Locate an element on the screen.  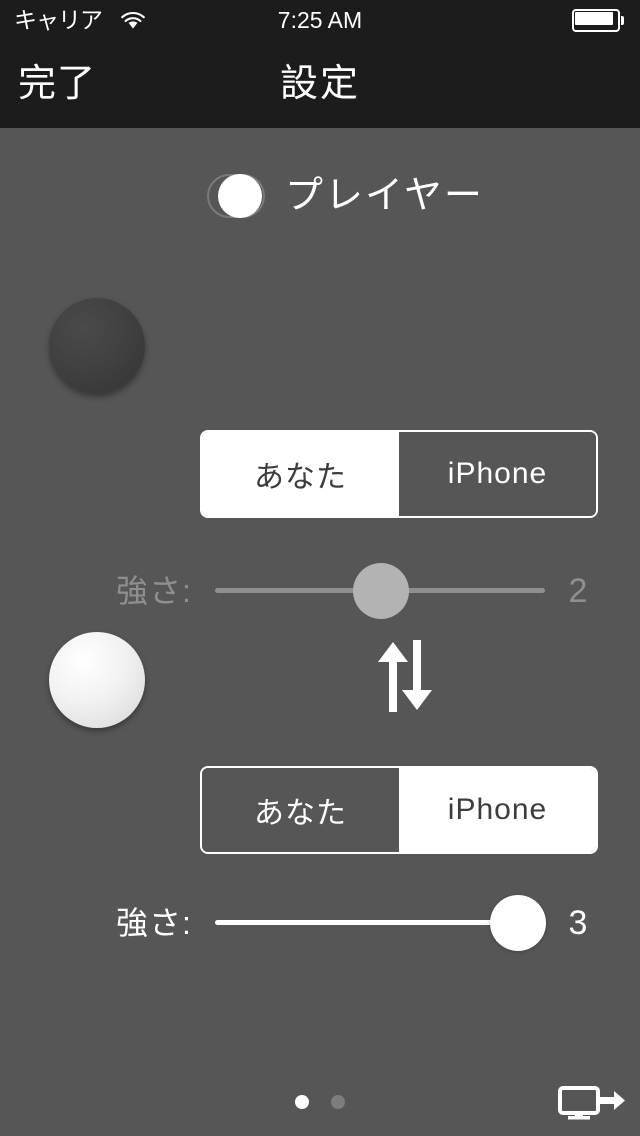
strength-slider-knob-player2 is located at coordinates (518, 923).